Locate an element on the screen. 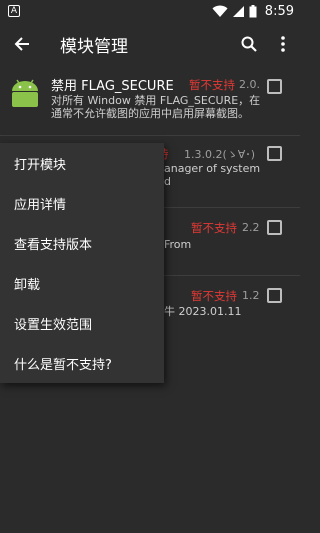 This screenshot has width=320, height=533. module-description: 牛 2023.01.11 is located at coordinates (203, 311).